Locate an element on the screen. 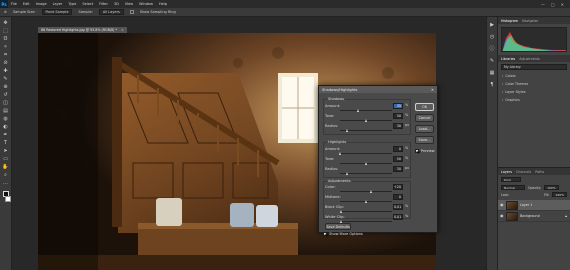 Image resolution: width=570 pixels, height=270 pixels. maximize-icon: □ is located at coordinates (553, 4).